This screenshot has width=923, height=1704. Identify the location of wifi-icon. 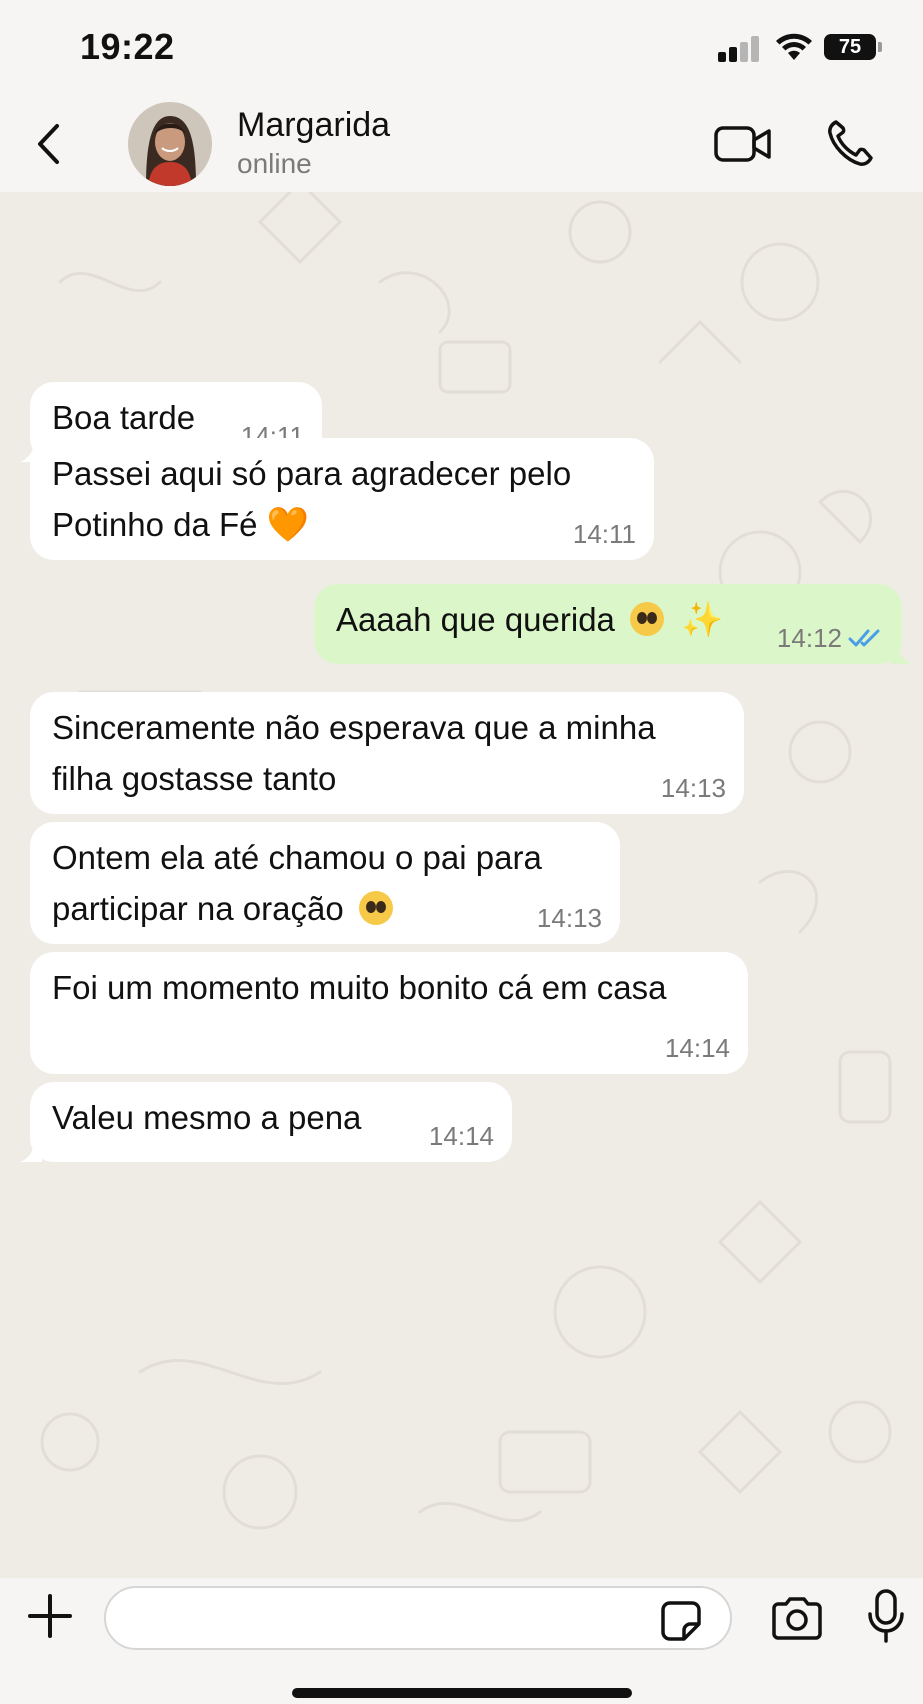
(794, 46).